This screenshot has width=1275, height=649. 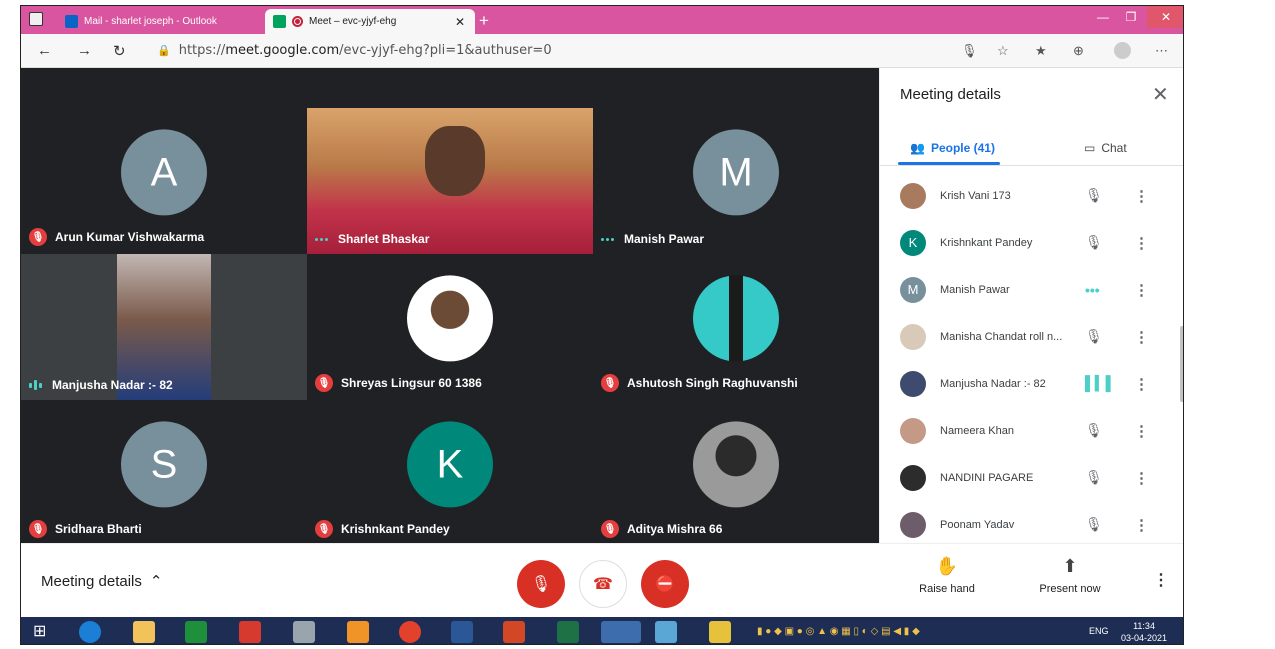 I want to click on participant-name: 🎙 Ashutosh Singh Raghuvanshi, so click(x=699, y=383).